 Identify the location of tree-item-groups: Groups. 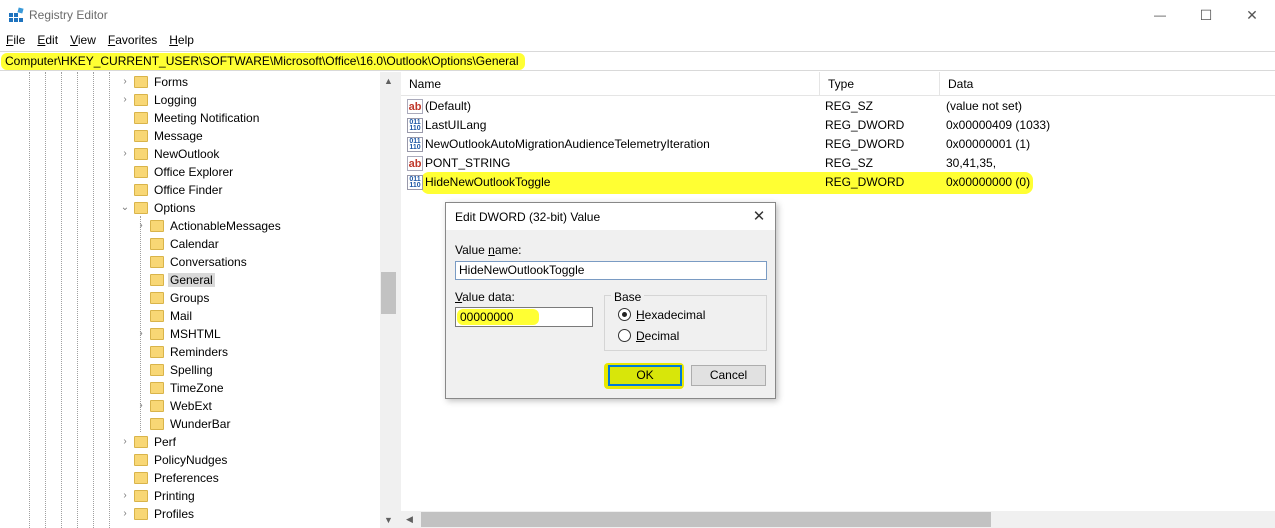
(190, 298).